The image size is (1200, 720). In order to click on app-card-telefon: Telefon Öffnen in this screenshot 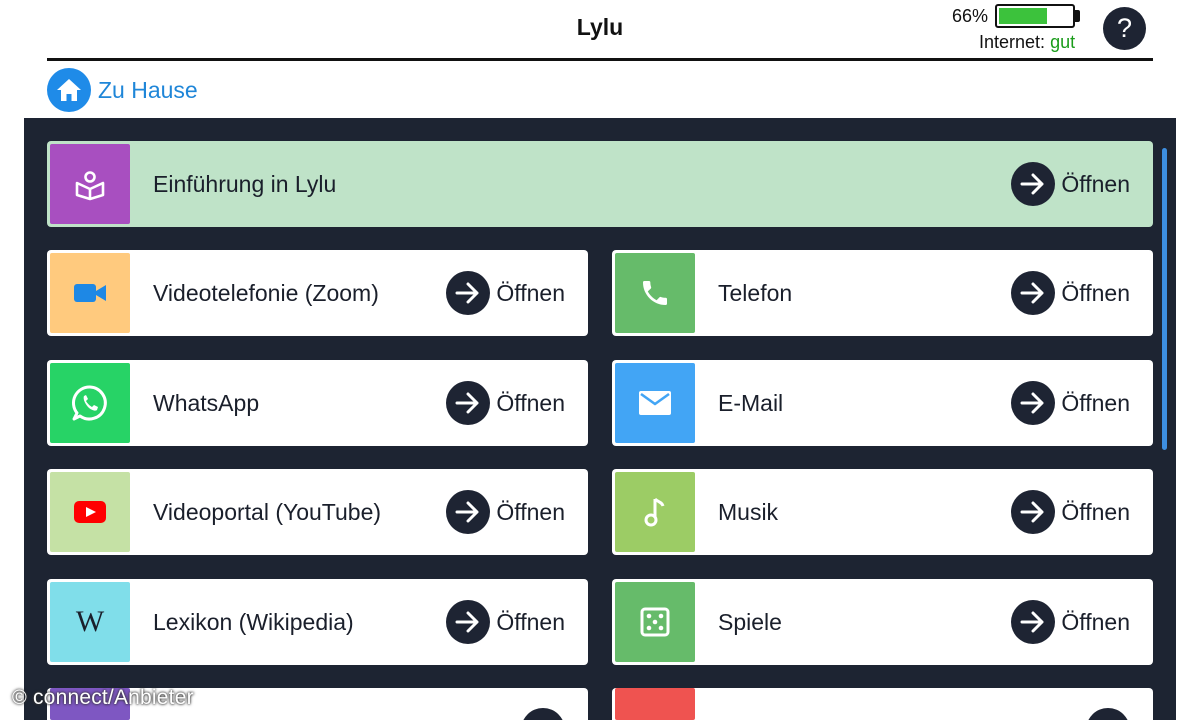, I will do `click(882, 293)`.